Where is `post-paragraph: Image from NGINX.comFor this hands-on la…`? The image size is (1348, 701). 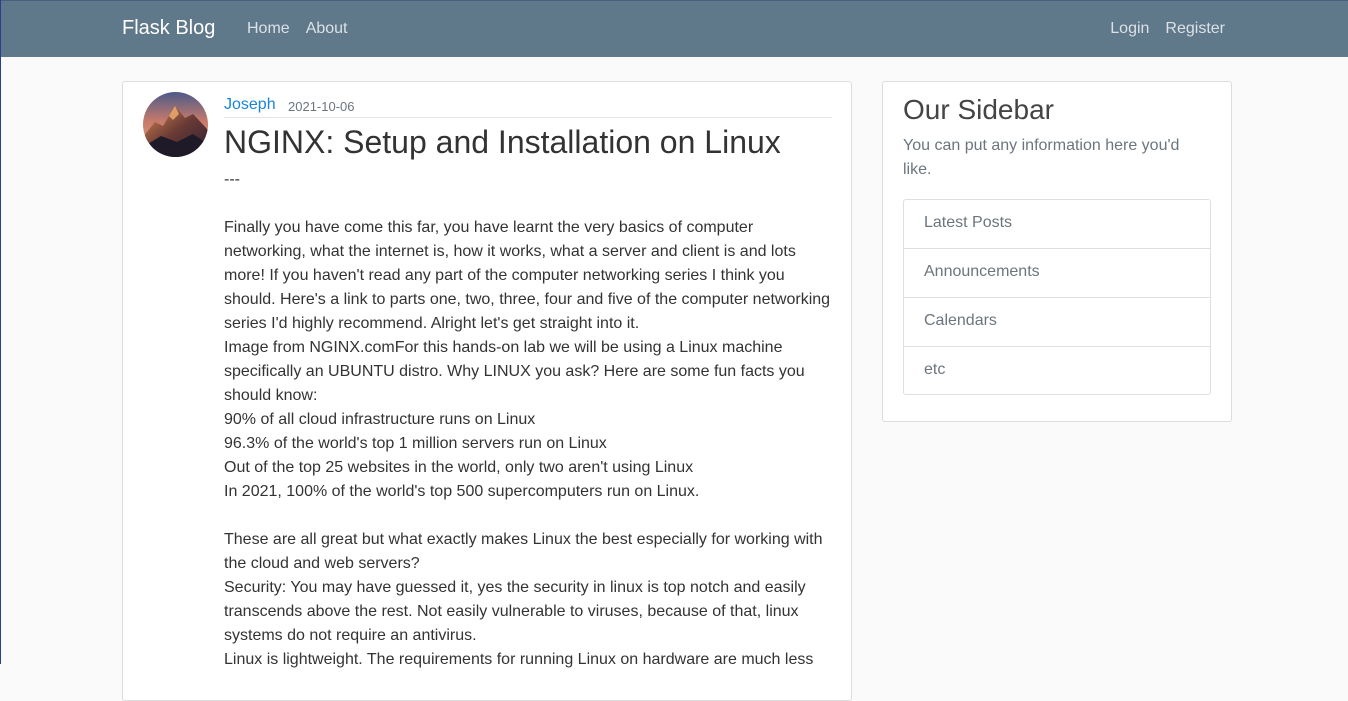 post-paragraph: Image from NGINX.comFor this hands-on la… is located at coordinates (514, 371).